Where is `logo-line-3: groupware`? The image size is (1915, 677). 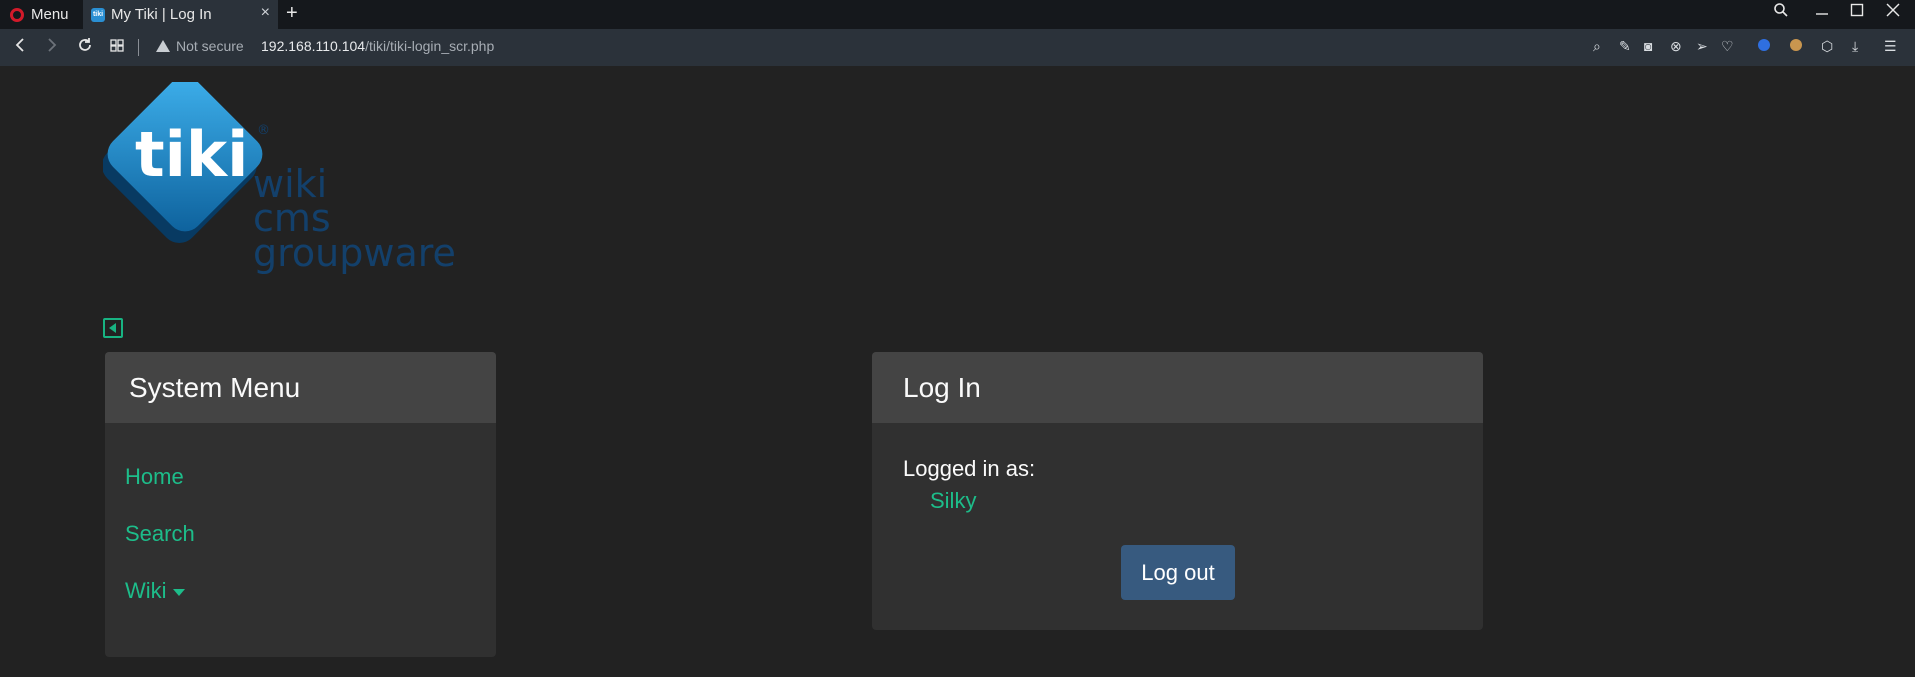
logo-line-3: groupware is located at coordinates (354, 253).